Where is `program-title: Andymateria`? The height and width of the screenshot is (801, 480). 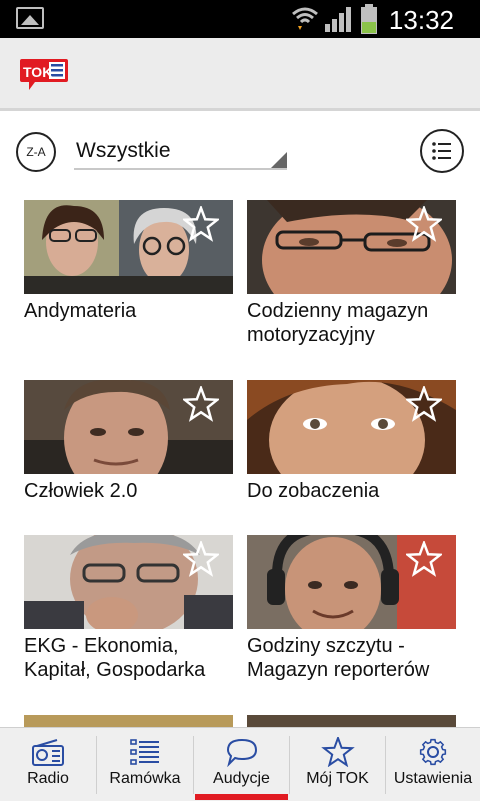 program-title: Andymateria is located at coordinates (80, 311).